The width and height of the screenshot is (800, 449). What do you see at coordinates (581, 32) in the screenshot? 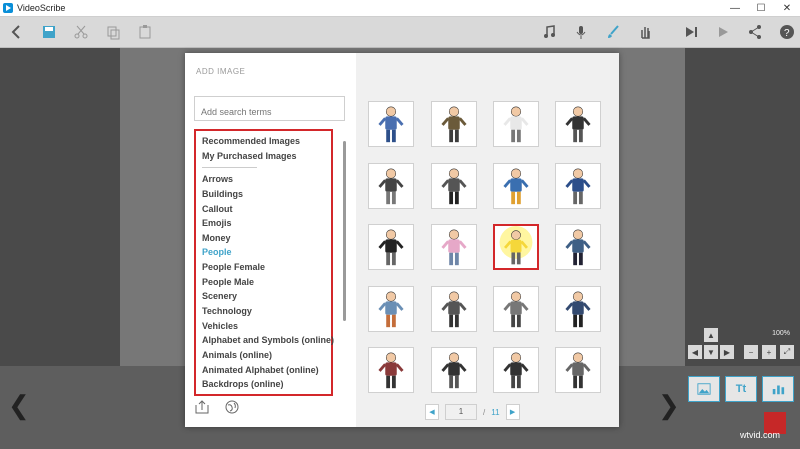
I see `mic-icon` at bounding box center [581, 32].